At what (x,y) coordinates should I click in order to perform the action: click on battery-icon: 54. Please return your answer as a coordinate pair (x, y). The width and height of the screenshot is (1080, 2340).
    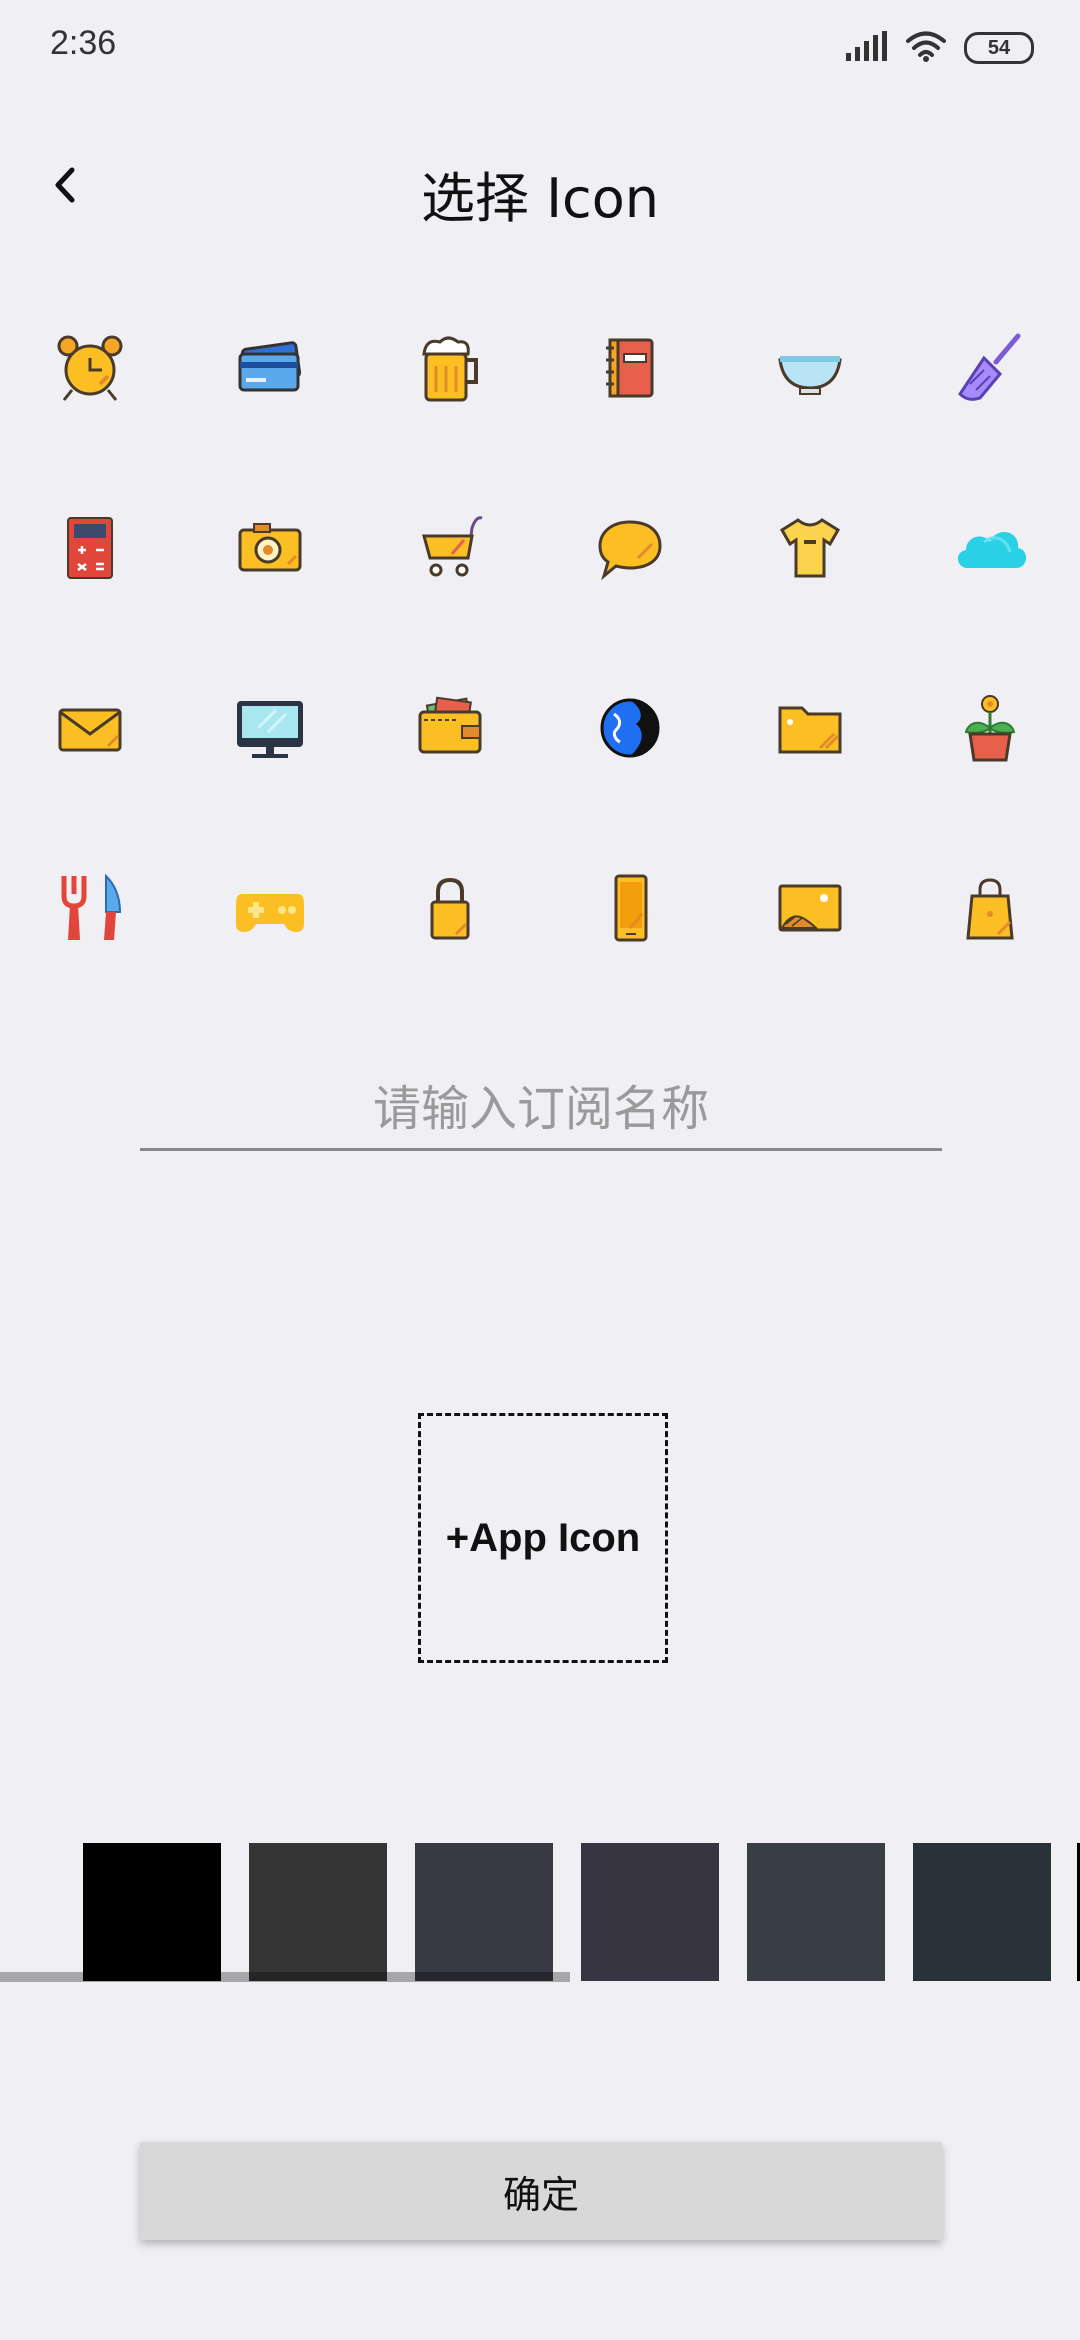
    Looking at the image, I should click on (999, 48).